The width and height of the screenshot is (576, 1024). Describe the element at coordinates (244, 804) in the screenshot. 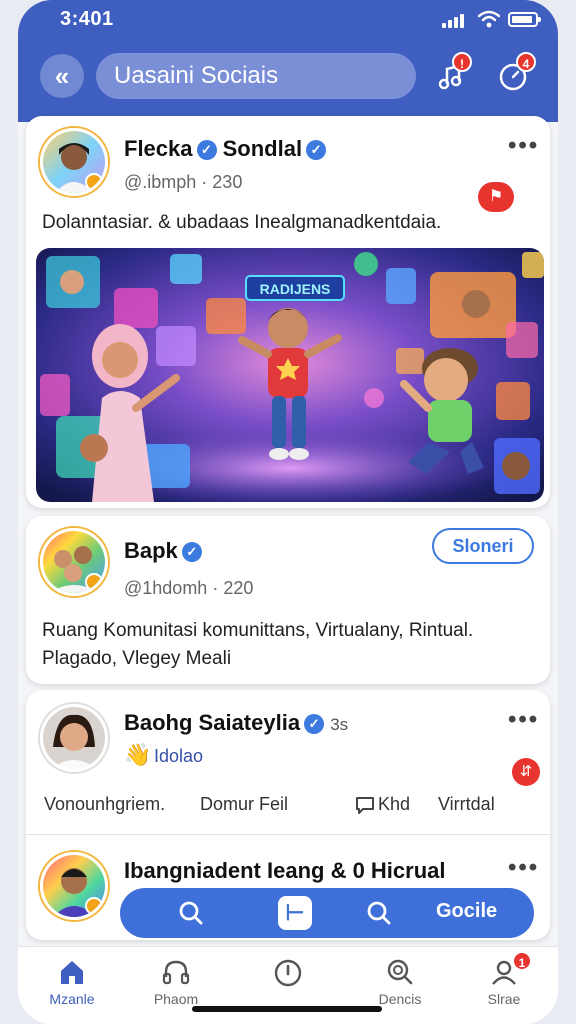

I see `post-action-2: Domur Feil` at that location.